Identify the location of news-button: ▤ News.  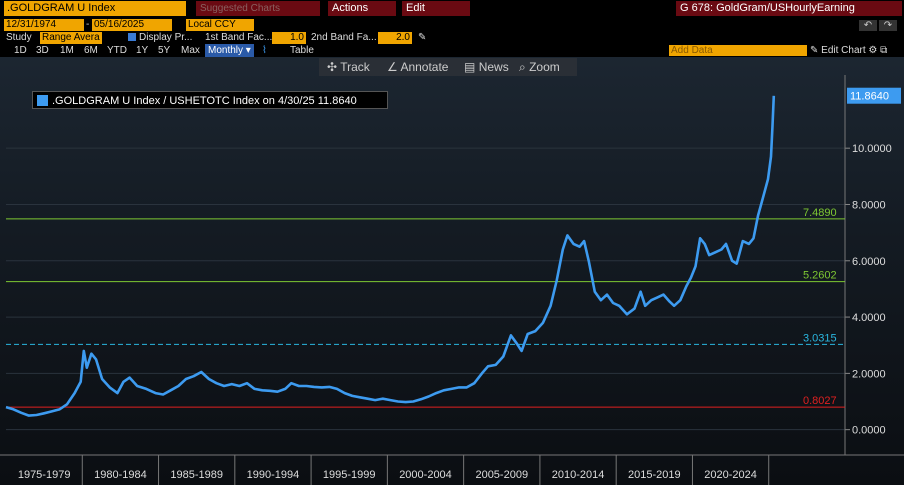
(486, 67).